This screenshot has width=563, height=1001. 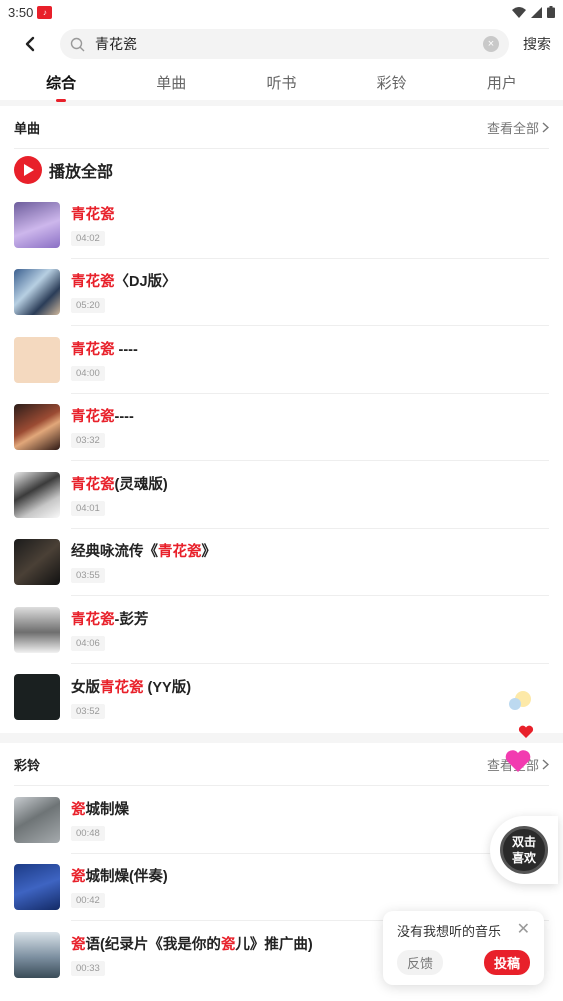 I want to click on song-row: 经典咏流传《青花瓷》 03:55, so click(x=281, y=562).